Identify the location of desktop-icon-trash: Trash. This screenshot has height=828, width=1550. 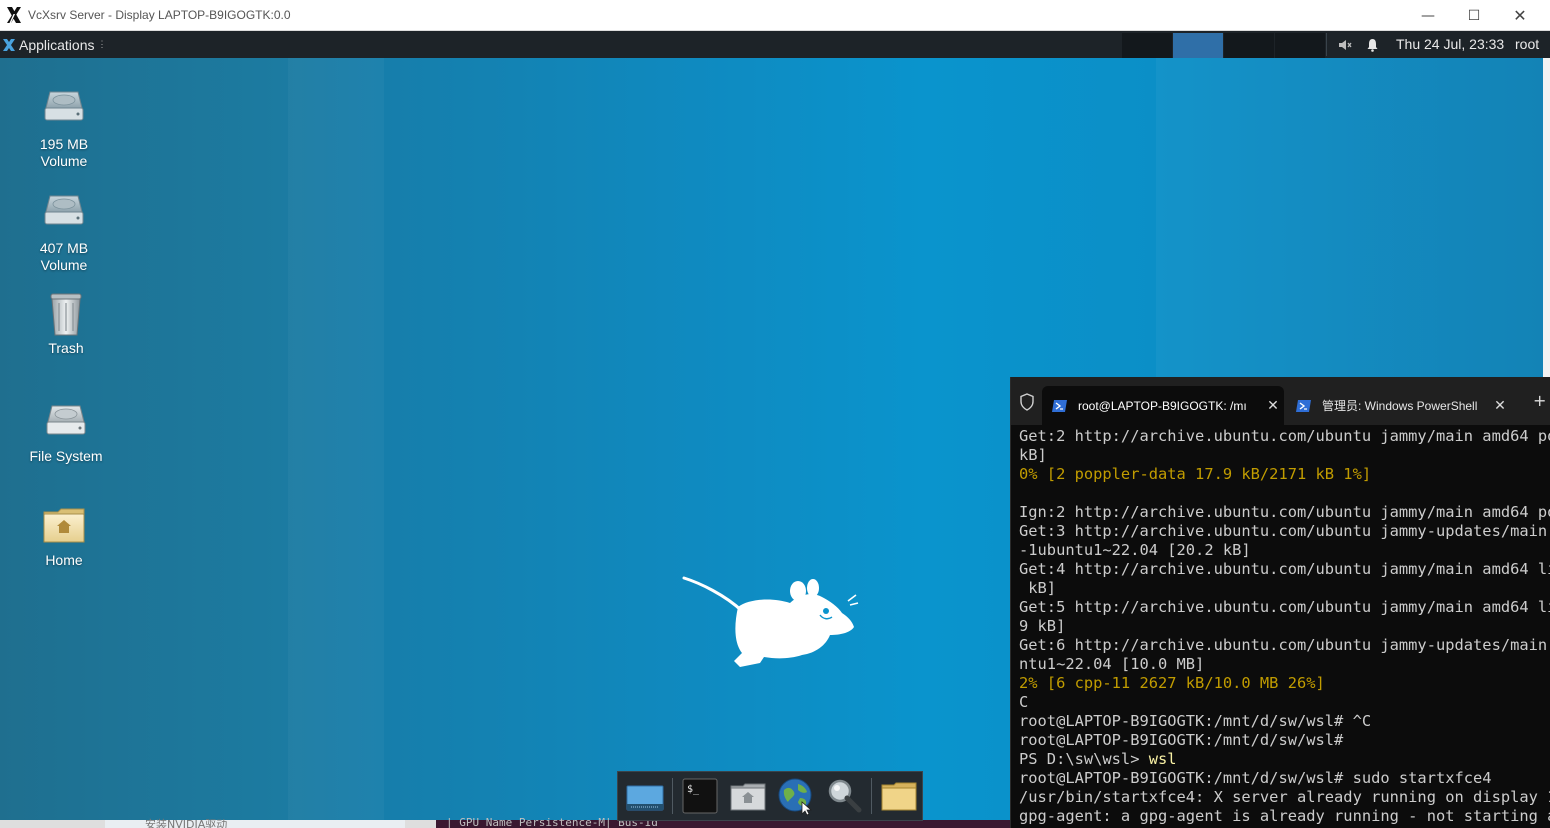
(66, 323).